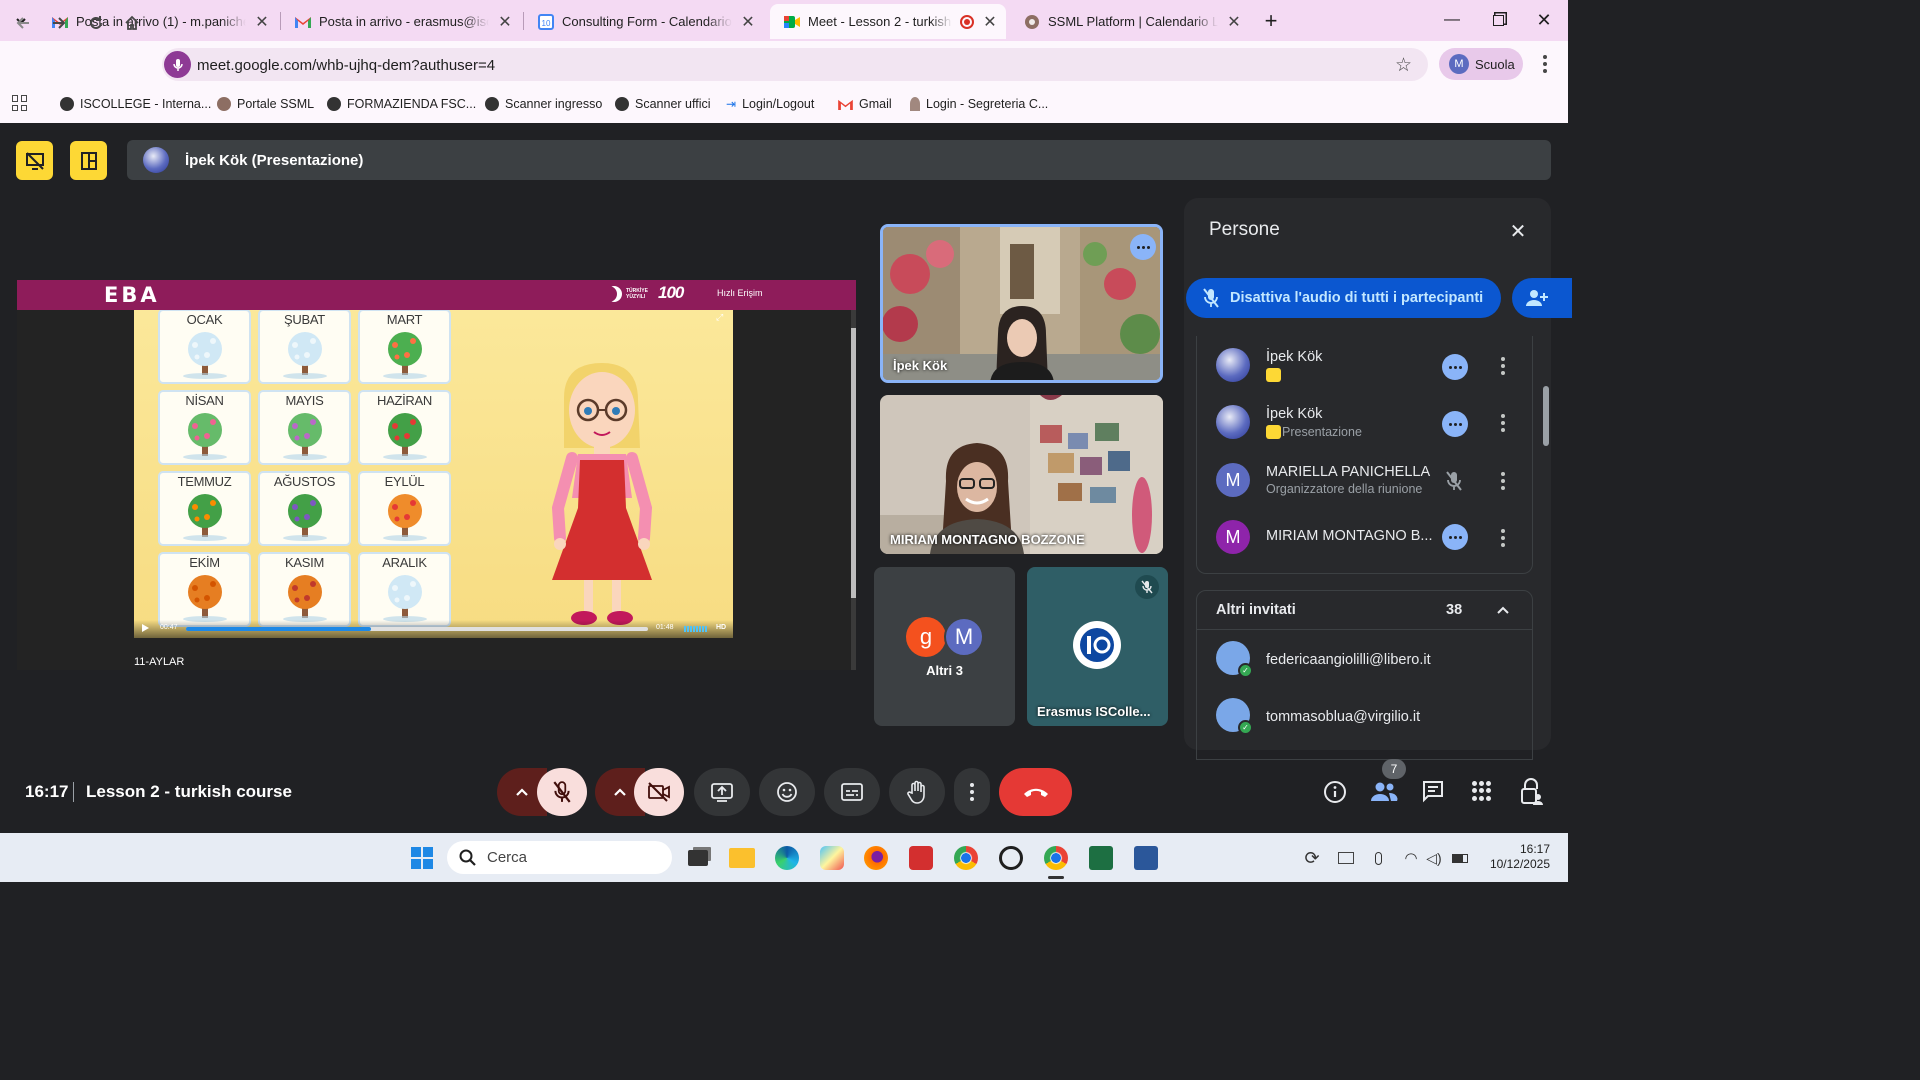  What do you see at coordinates (562, 792) in the screenshot?
I see `microphone-button` at bounding box center [562, 792].